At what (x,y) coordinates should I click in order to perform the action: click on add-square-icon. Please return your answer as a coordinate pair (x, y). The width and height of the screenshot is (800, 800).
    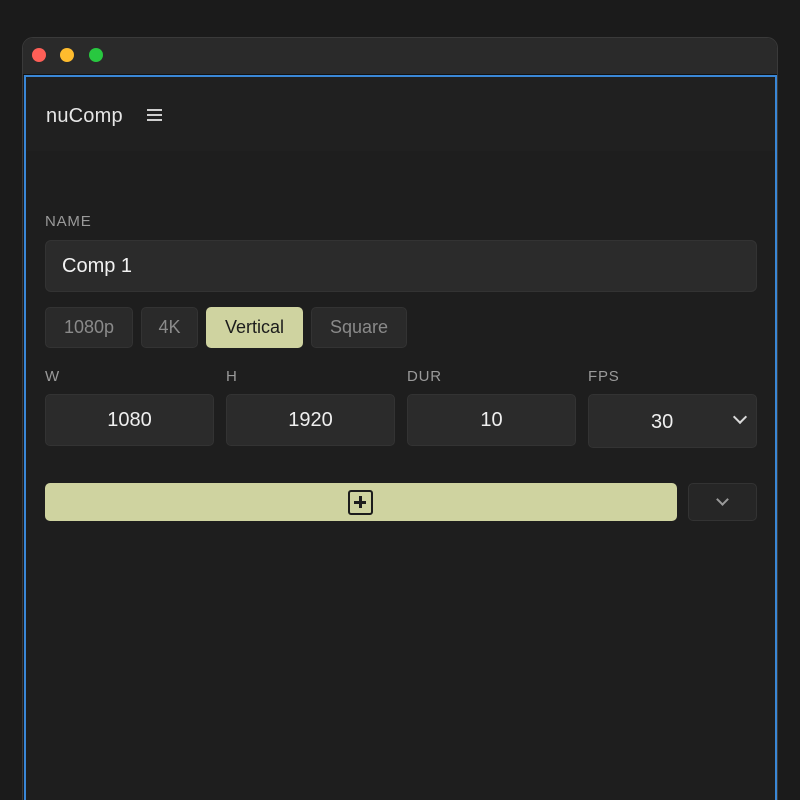
    Looking at the image, I should click on (360, 502).